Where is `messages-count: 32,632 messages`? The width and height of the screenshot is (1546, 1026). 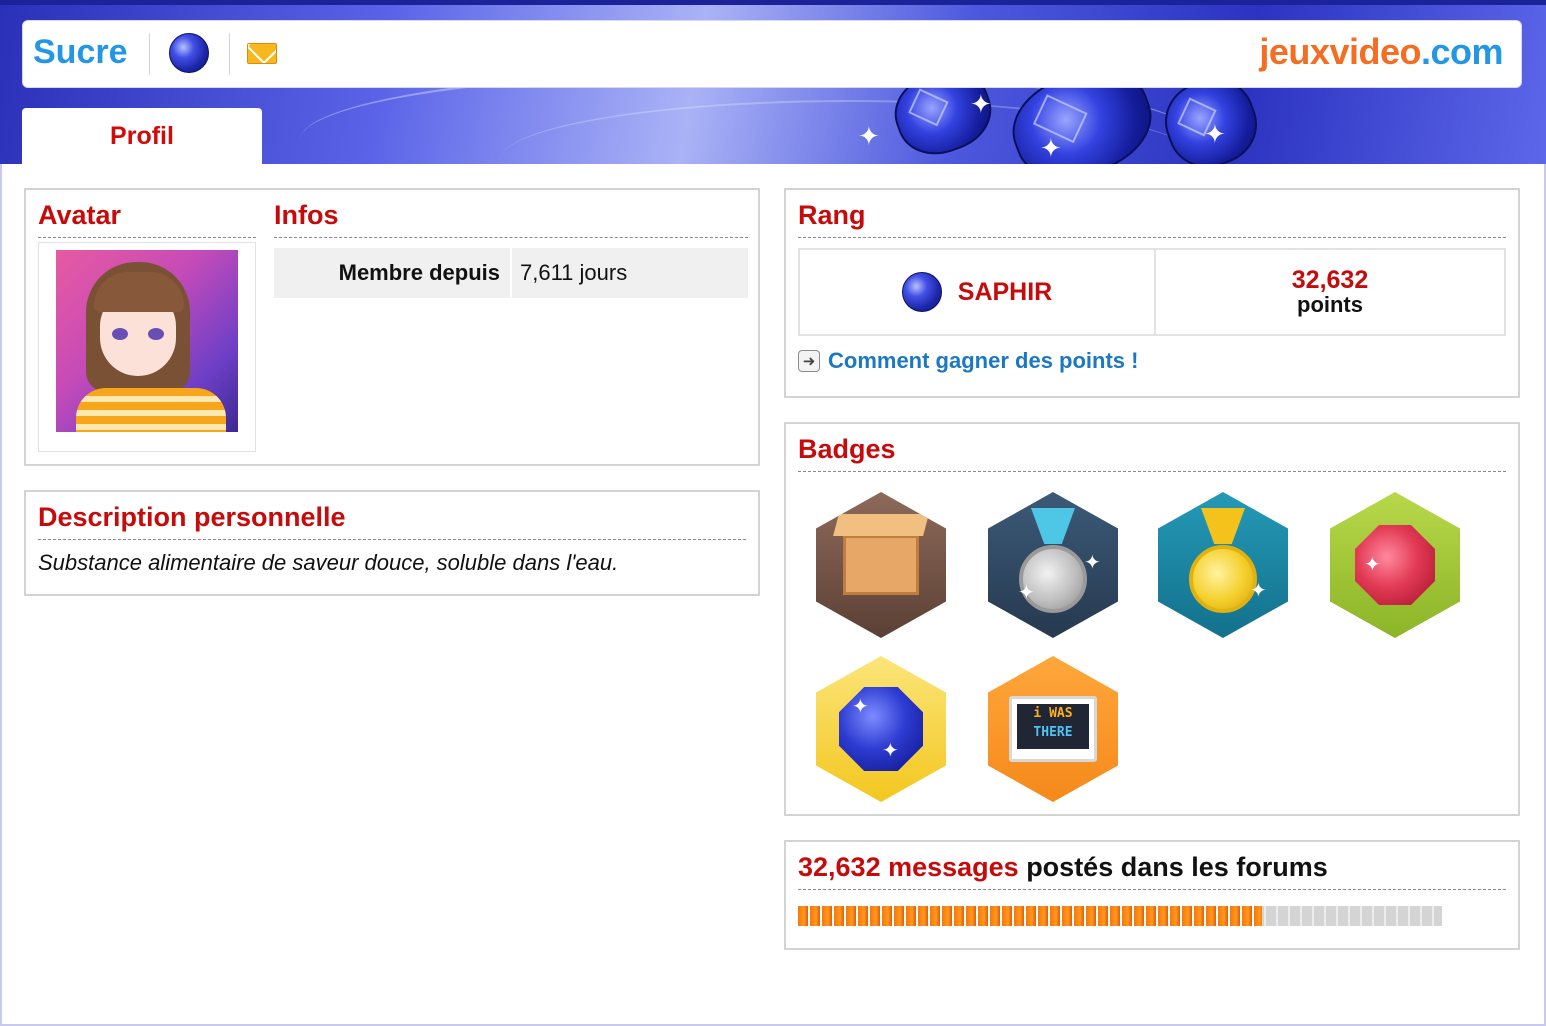
messages-count: 32,632 messages is located at coordinates (908, 867).